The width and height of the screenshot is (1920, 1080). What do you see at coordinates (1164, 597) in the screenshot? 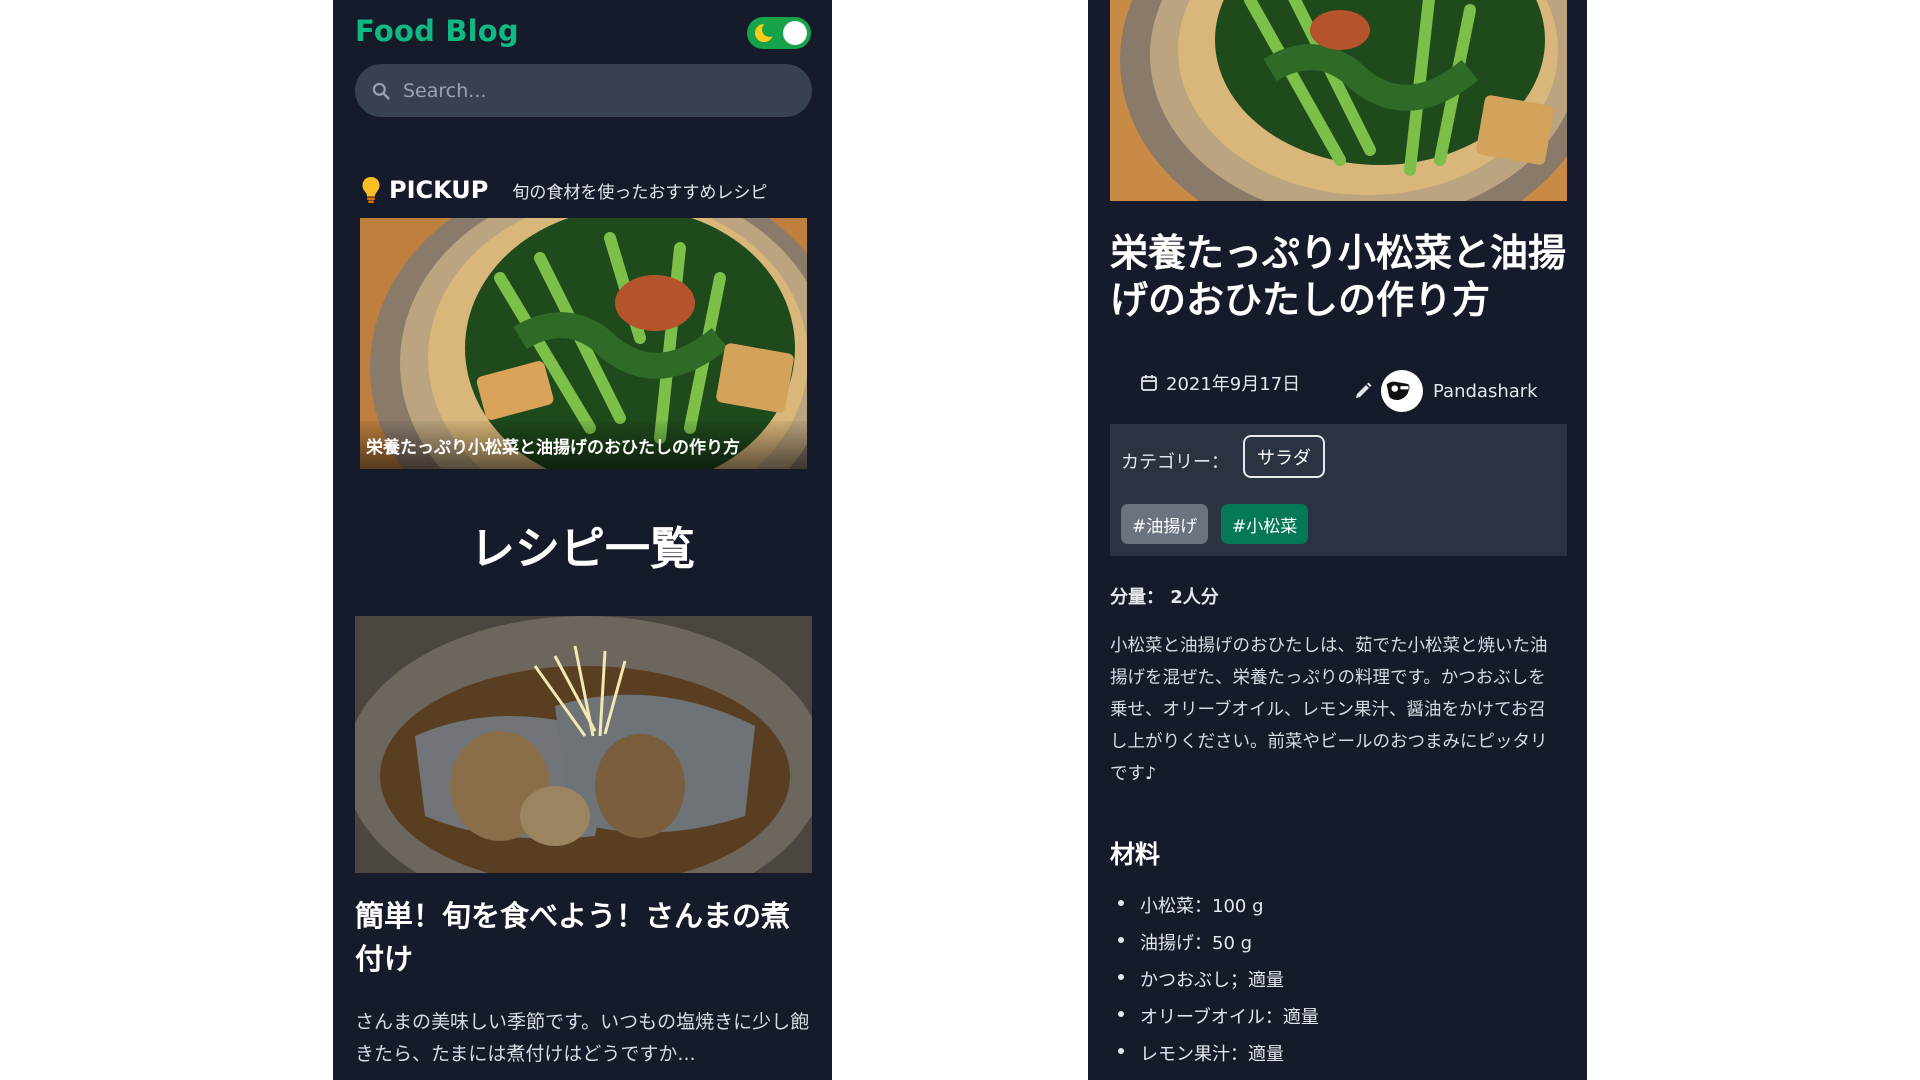
I see `servings: 分量： 2人分` at bounding box center [1164, 597].